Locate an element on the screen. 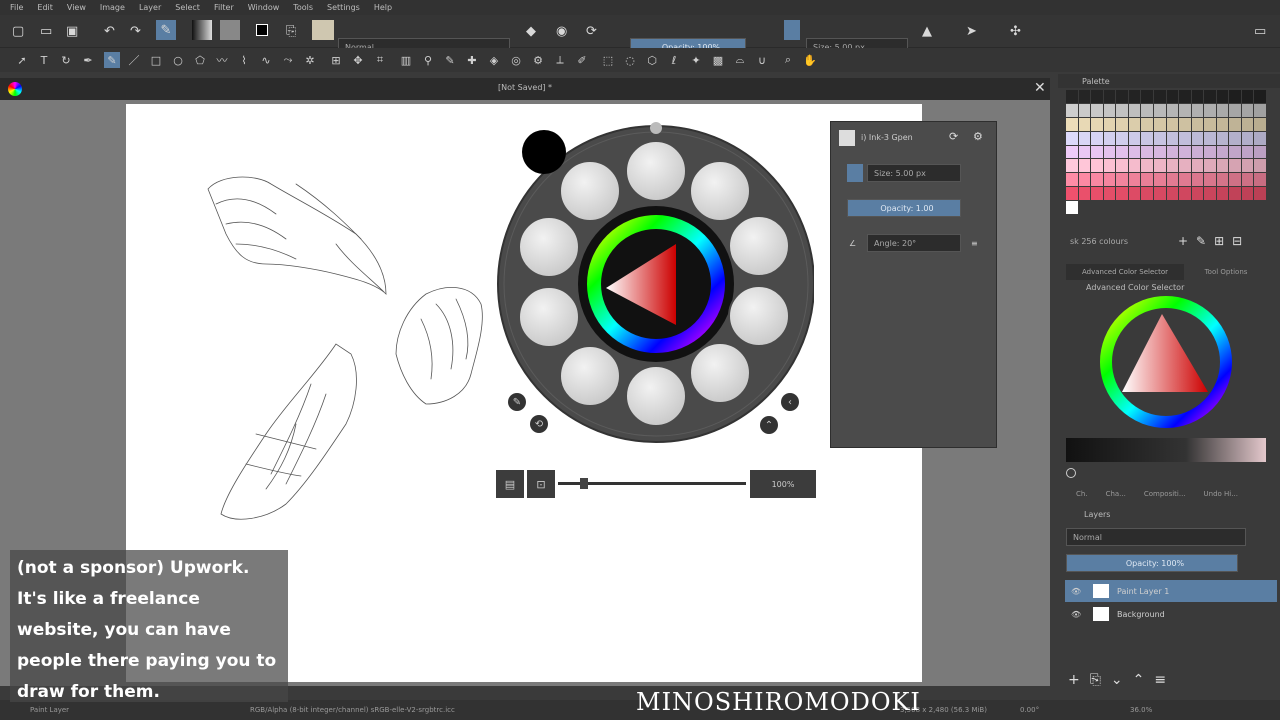 This screenshot has width=1280, height=720. transform-tool-icon: ⊞ is located at coordinates (336, 60).